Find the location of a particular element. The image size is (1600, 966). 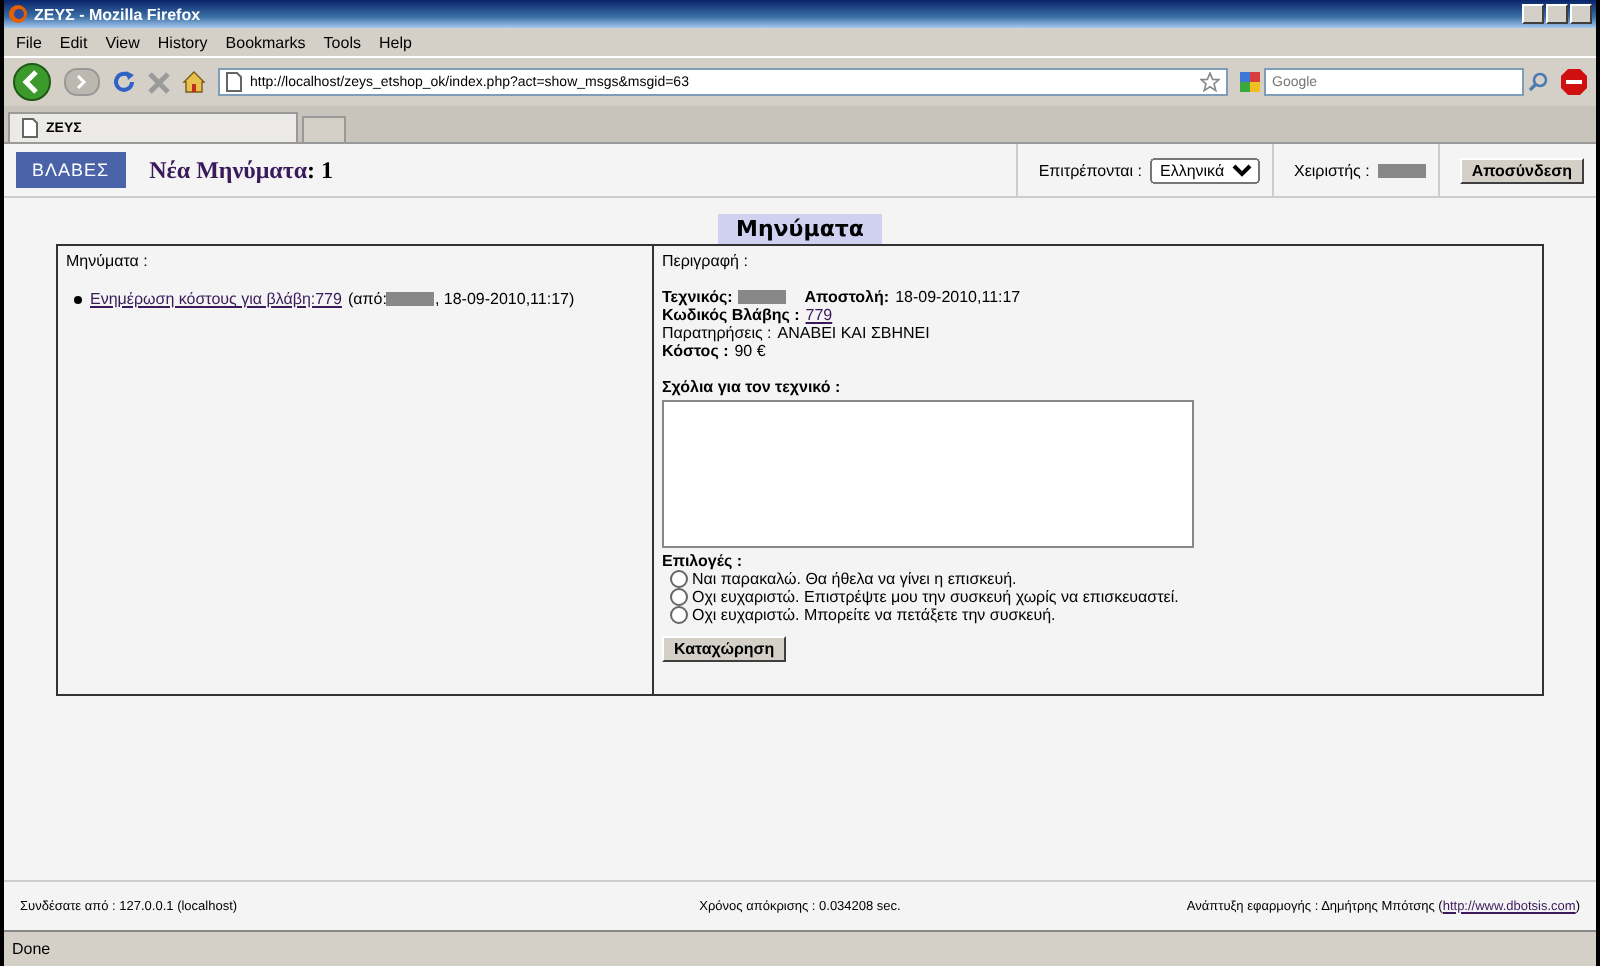

maximize-button is located at coordinates (1557, 14).